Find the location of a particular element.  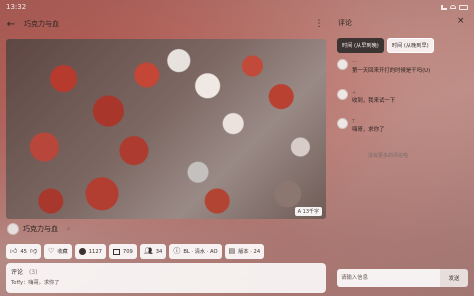

comment-body: 一 第一天回来开打的时候是干吗(U) is located at coordinates (391, 67).